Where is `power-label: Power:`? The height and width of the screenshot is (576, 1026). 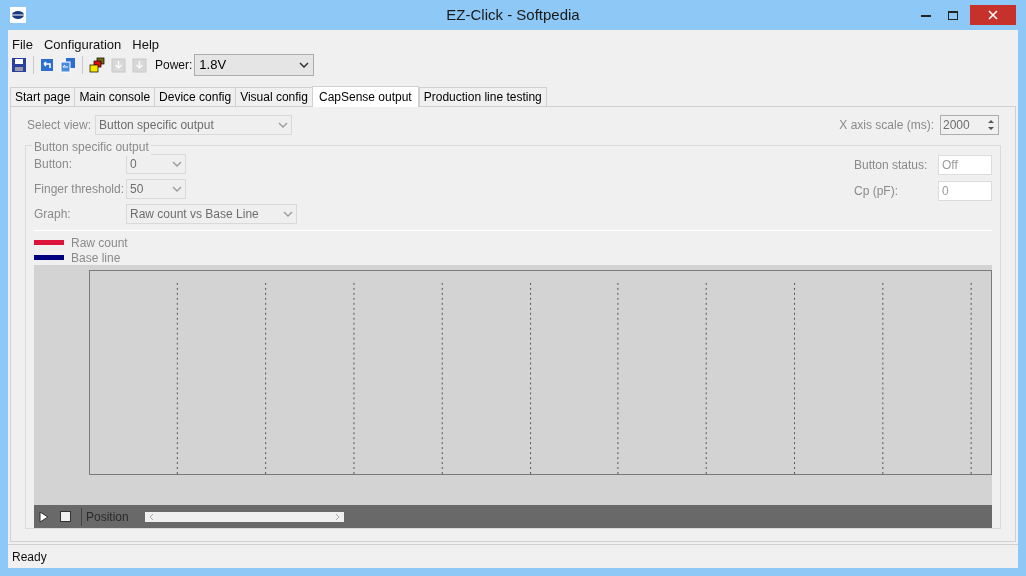 power-label: Power: is located at coordinates (174, 65).